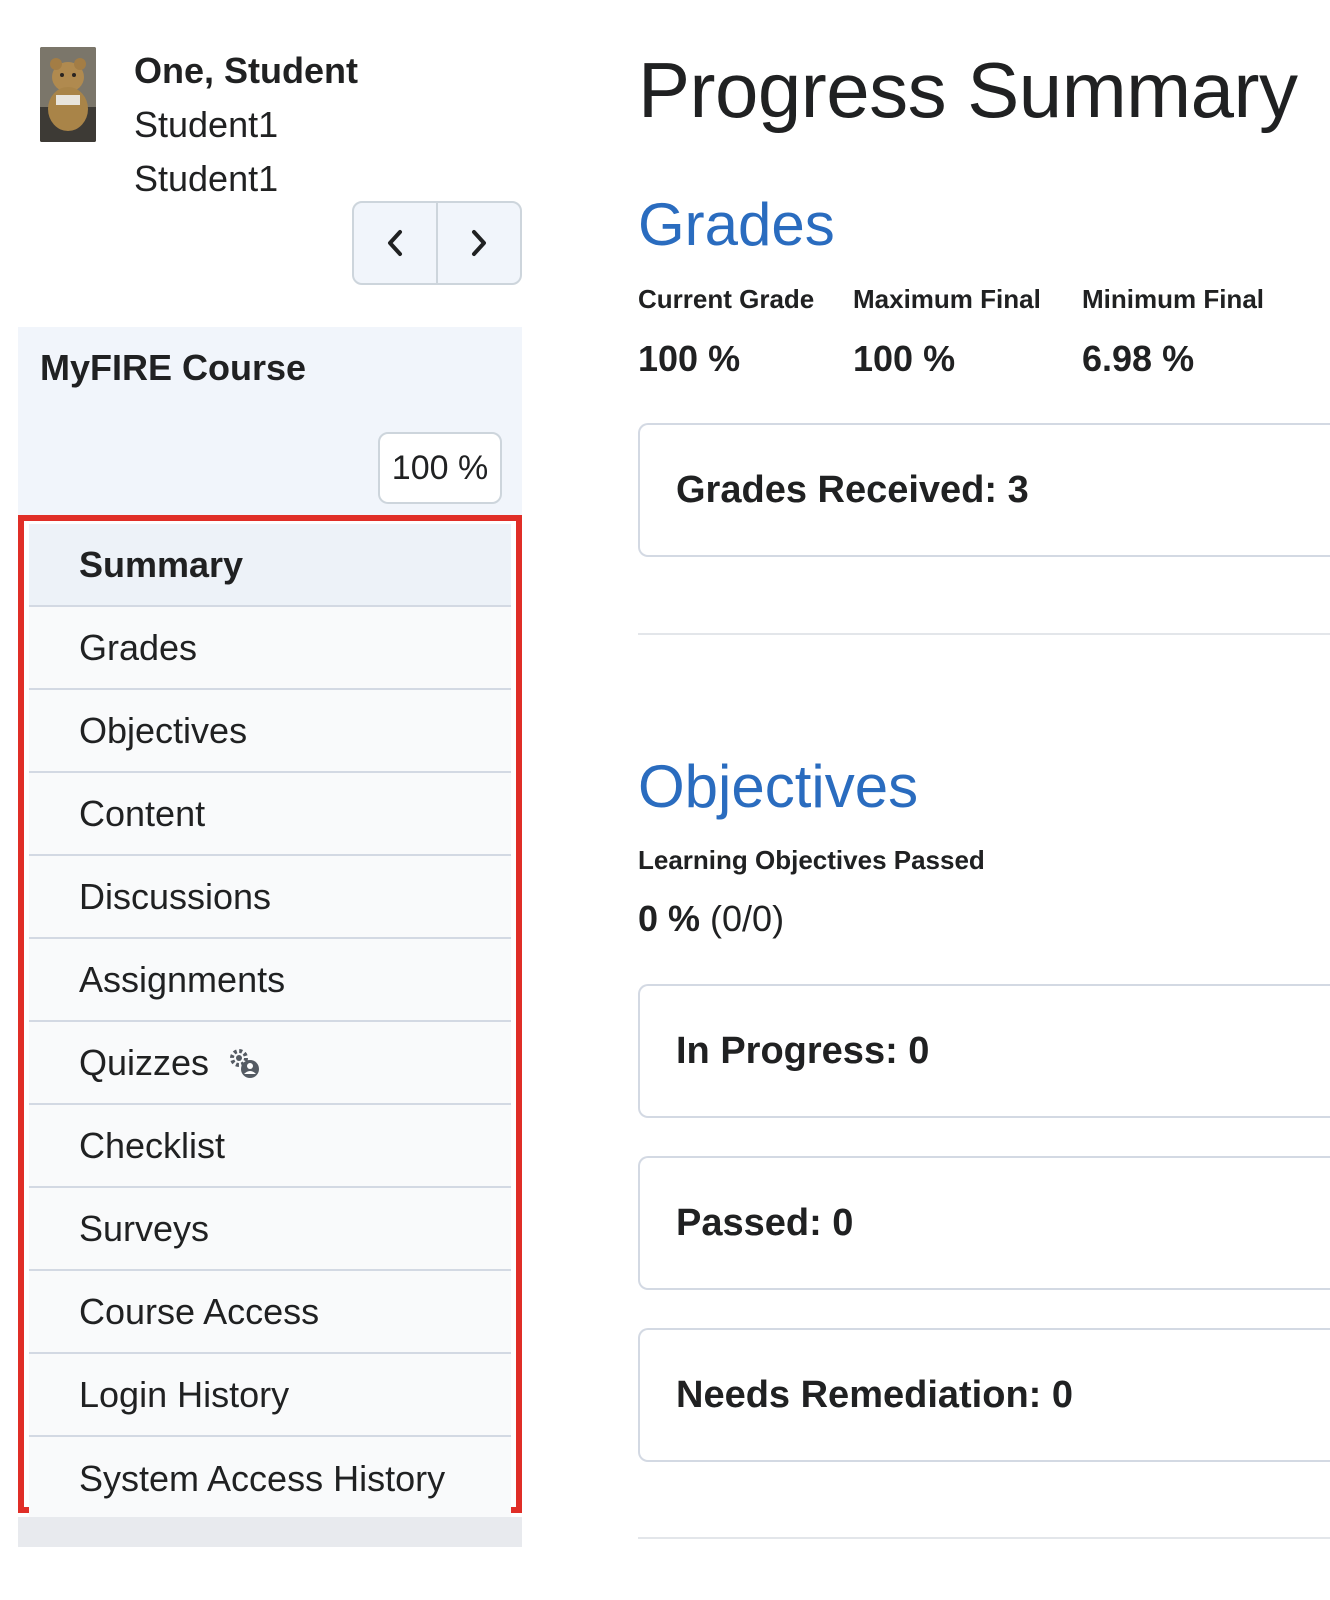 Image resolution: width=1330 pixels, height=1600 pixels. What do you see at coordinates (747, 918) in the screenshot?
I see `objectives-fraction: (0/0)` at bounding box center [747, 918].